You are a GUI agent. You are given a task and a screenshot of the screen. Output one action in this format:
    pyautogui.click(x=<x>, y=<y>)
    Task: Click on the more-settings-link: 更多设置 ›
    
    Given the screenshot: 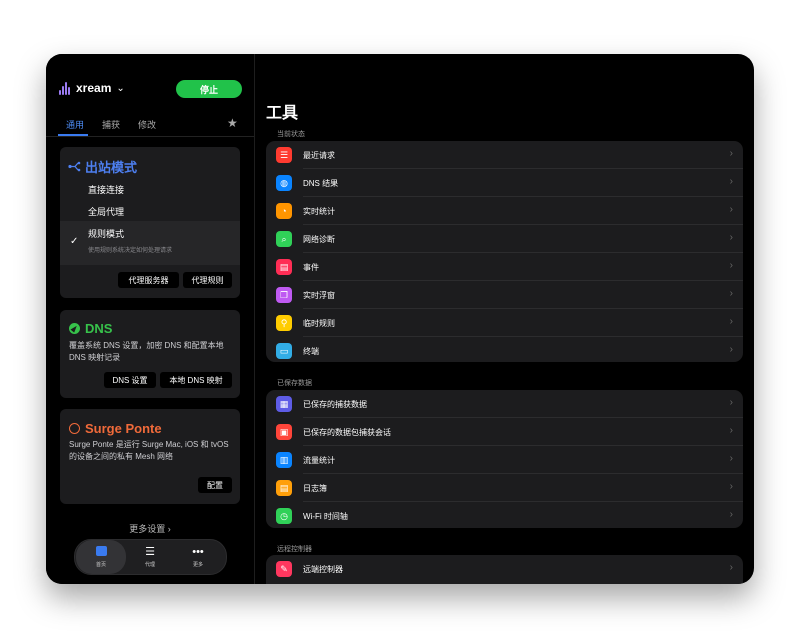 What is the action you would take?
    pyautogui.click(x=150, y=528)
    